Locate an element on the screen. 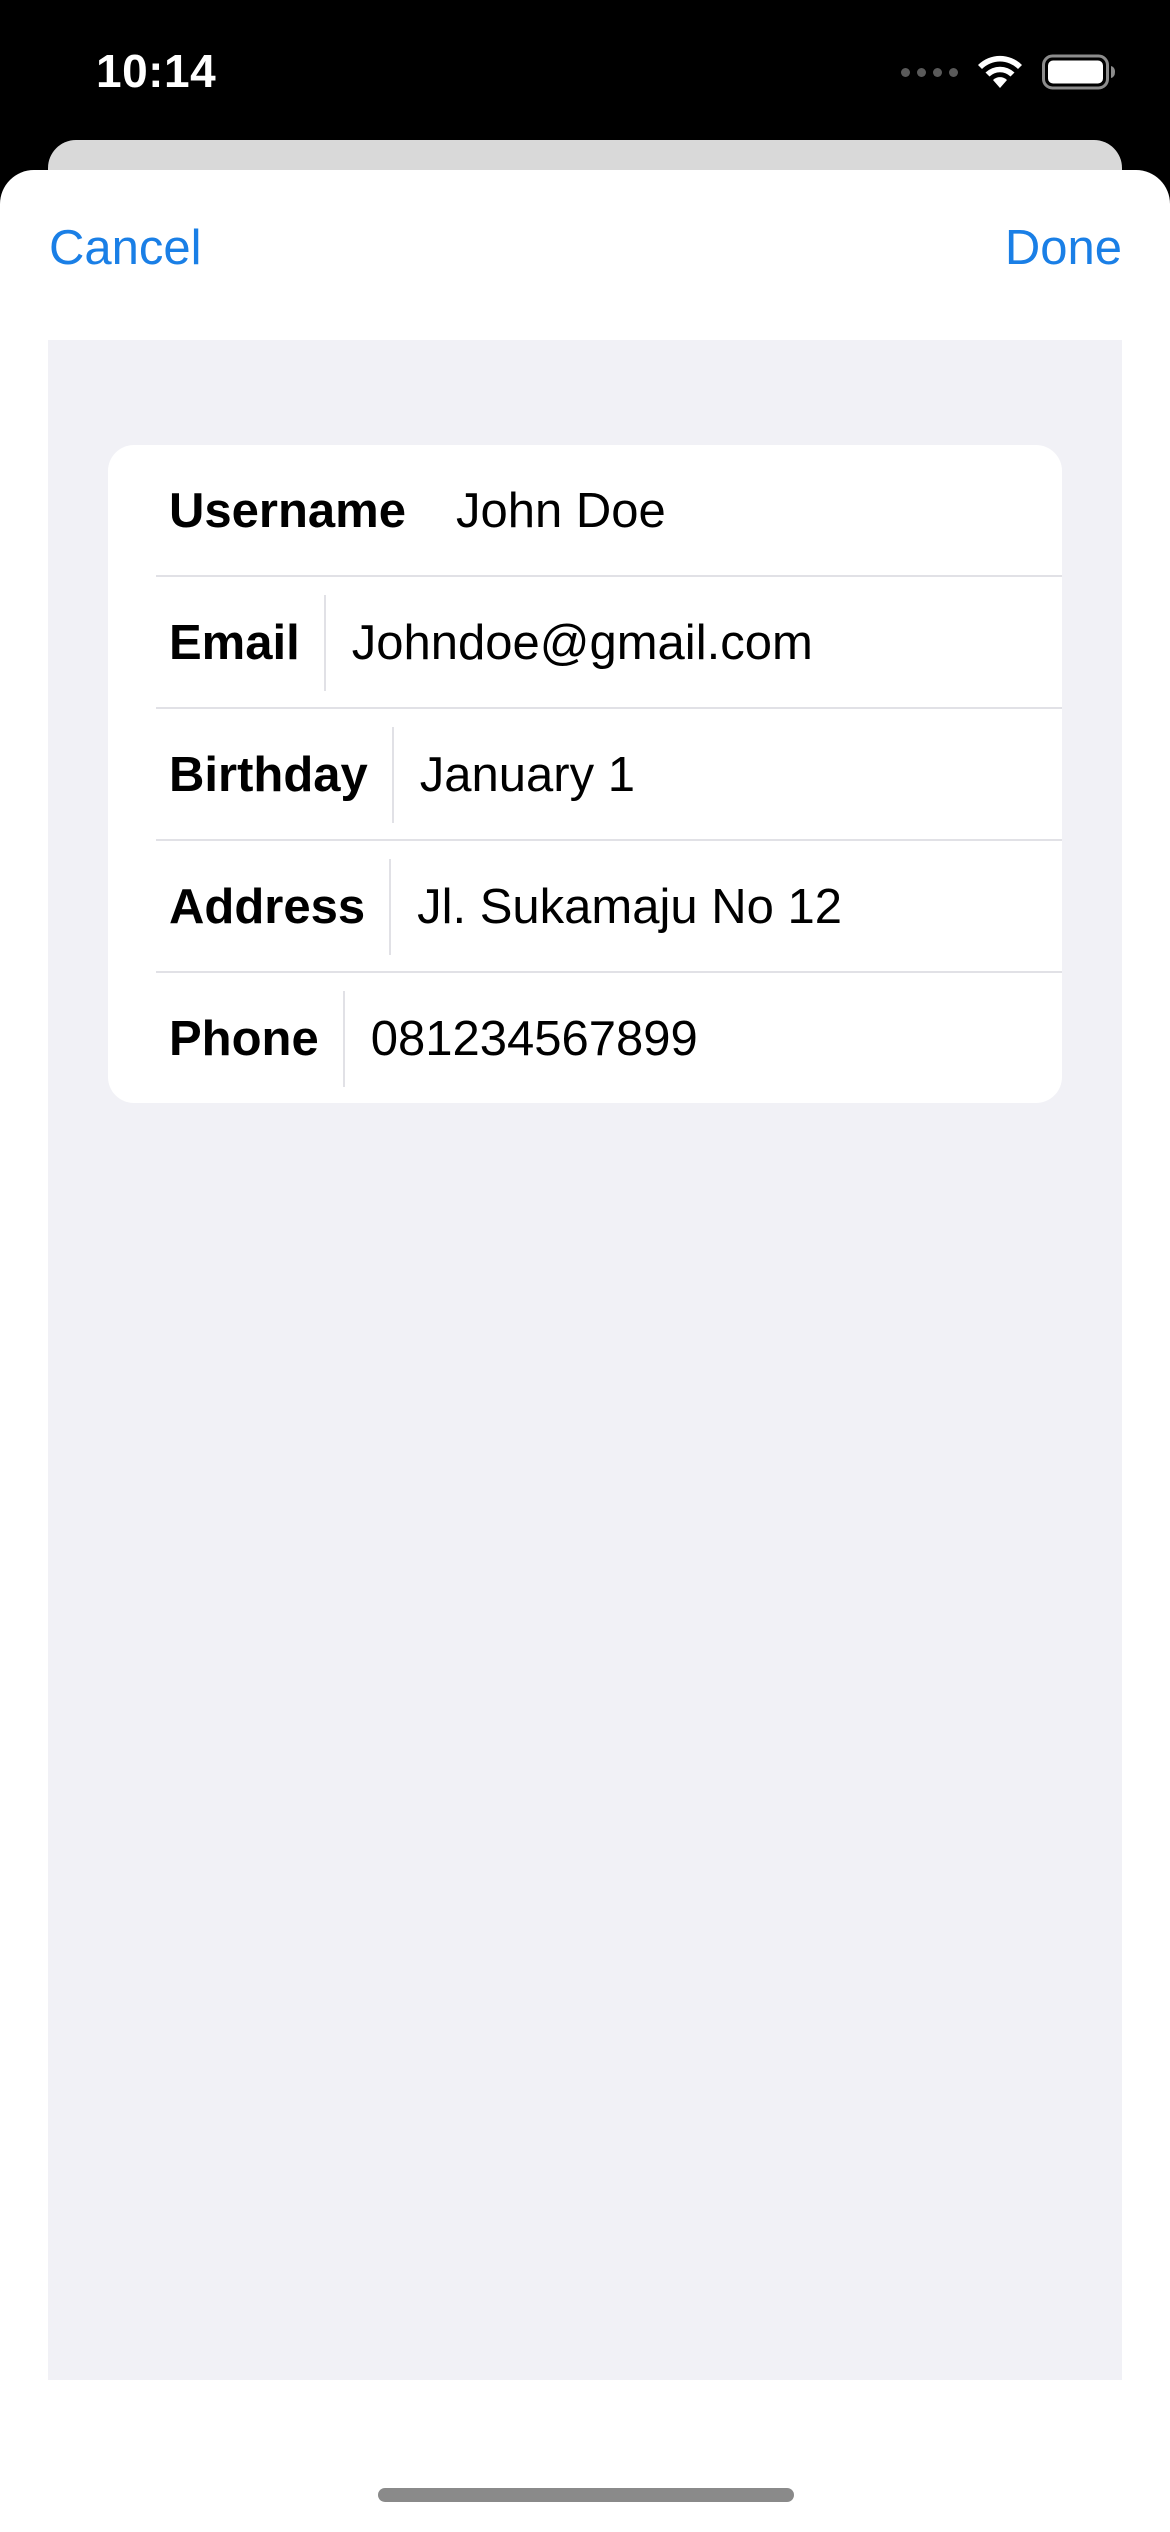 The image size is (1170, 2532). form-row-username: Username is located at coordinates (609, 511).